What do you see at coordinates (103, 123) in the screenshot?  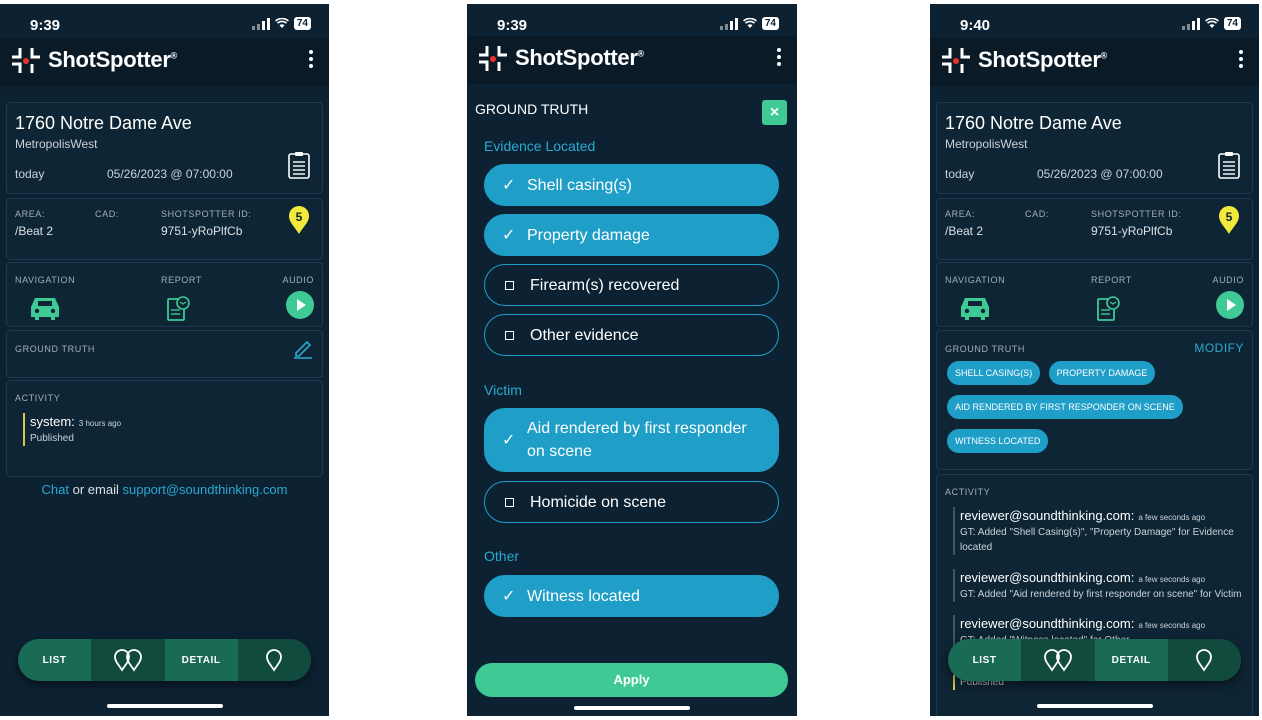 I see `incident-address: 1760 Notre Dame Ave` at bounding box center [103, 123].